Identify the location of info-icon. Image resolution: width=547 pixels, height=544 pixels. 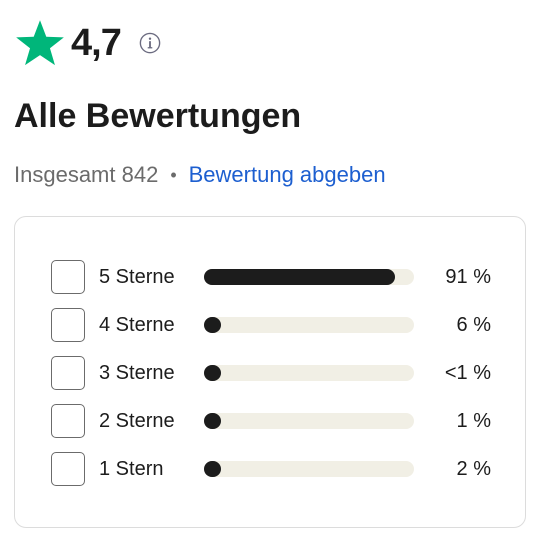
(150, 43).